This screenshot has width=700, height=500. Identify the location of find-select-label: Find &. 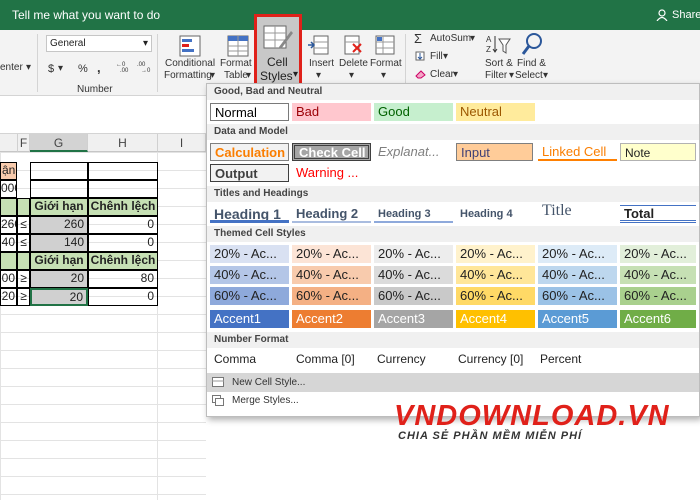
(531, 63).